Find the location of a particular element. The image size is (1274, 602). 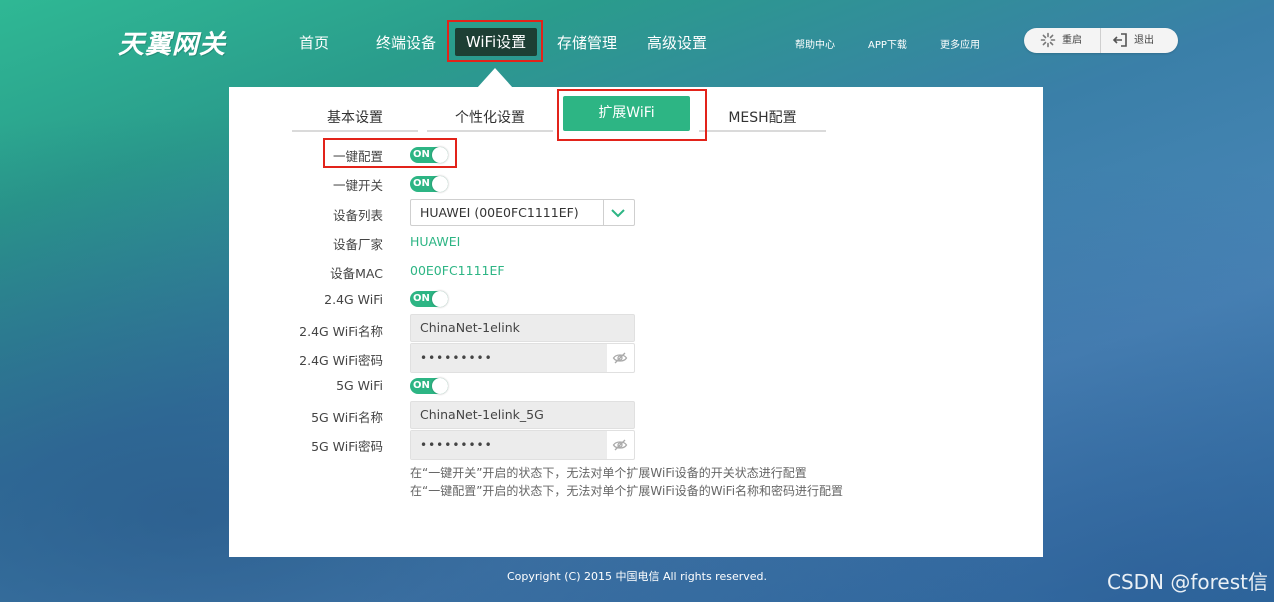

wifi5-name-label: 5G WiFi名称 is located at coordinates (347, 417).